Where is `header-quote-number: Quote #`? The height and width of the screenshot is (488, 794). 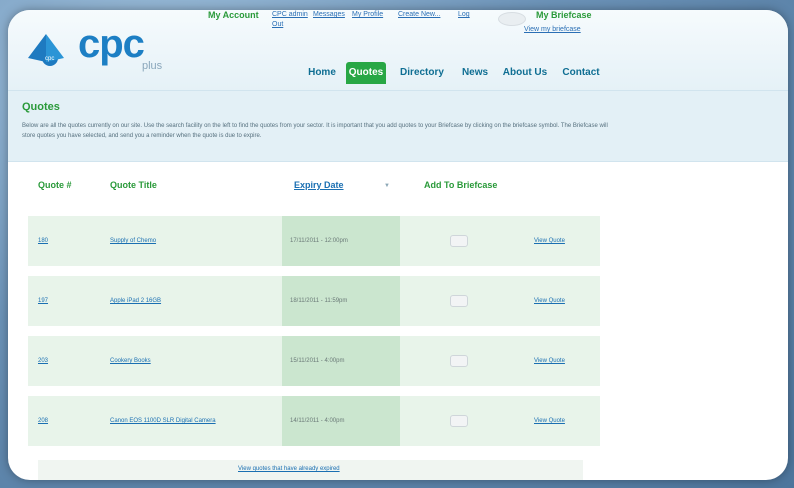
header-quote-number: Quote # is located at coordinates (55, 185).